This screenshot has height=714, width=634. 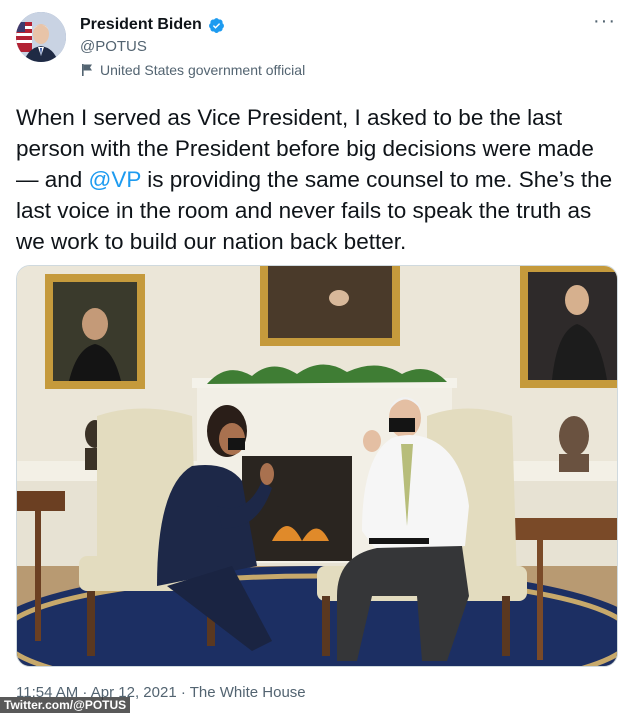 What do you see at coordinates (65, 705) in the screenshot?
I see `source-watermark: Twitter.com/@POTUS` at bounding box center [65, 705].